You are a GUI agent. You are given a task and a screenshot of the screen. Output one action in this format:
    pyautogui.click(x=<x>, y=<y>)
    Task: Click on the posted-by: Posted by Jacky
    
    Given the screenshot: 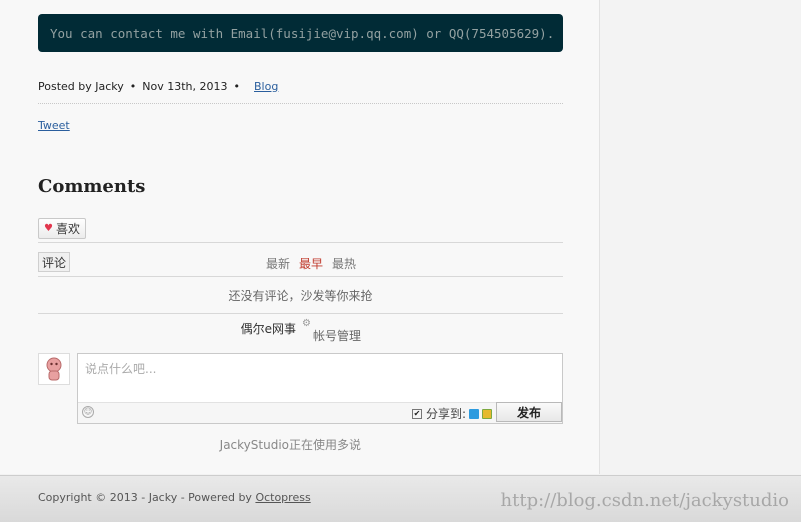 What is the action you would take?
    pyautogui.click(x=81, y=86)
    